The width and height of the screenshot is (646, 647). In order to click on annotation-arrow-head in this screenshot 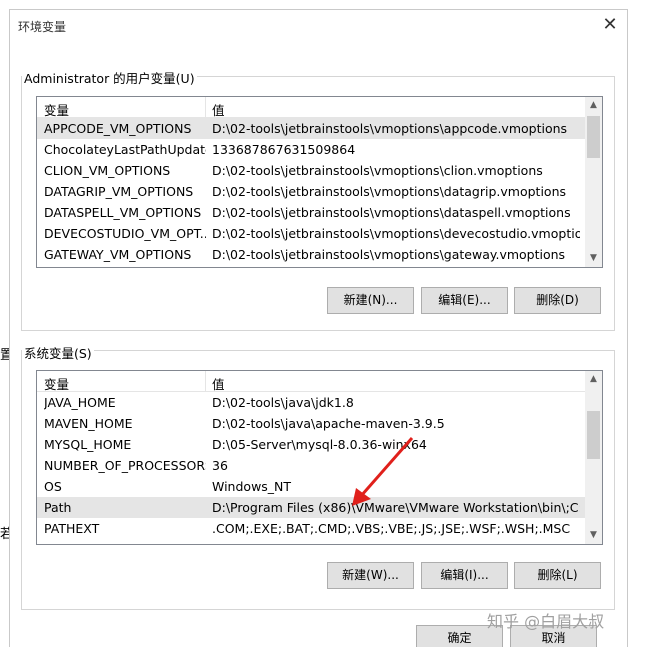, I will do `click(361, 497)`.